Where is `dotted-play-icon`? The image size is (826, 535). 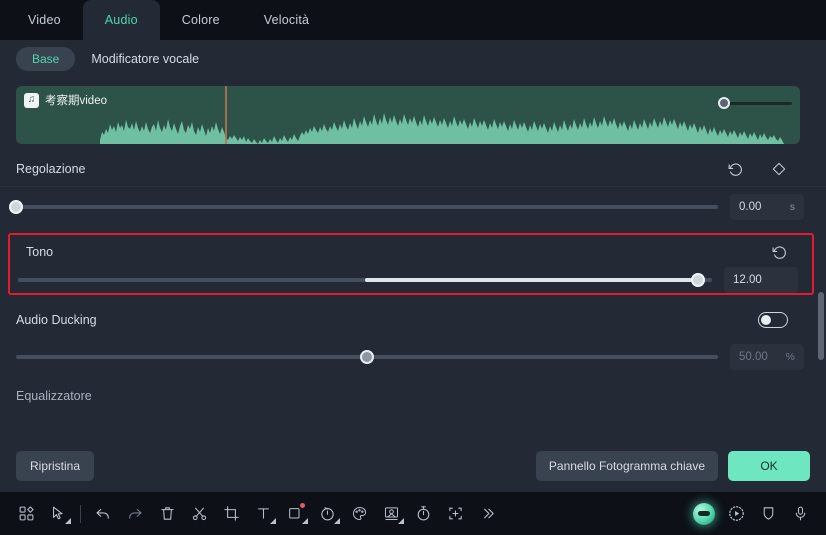
dotted-play-icon is located at coordinates (736, 514).